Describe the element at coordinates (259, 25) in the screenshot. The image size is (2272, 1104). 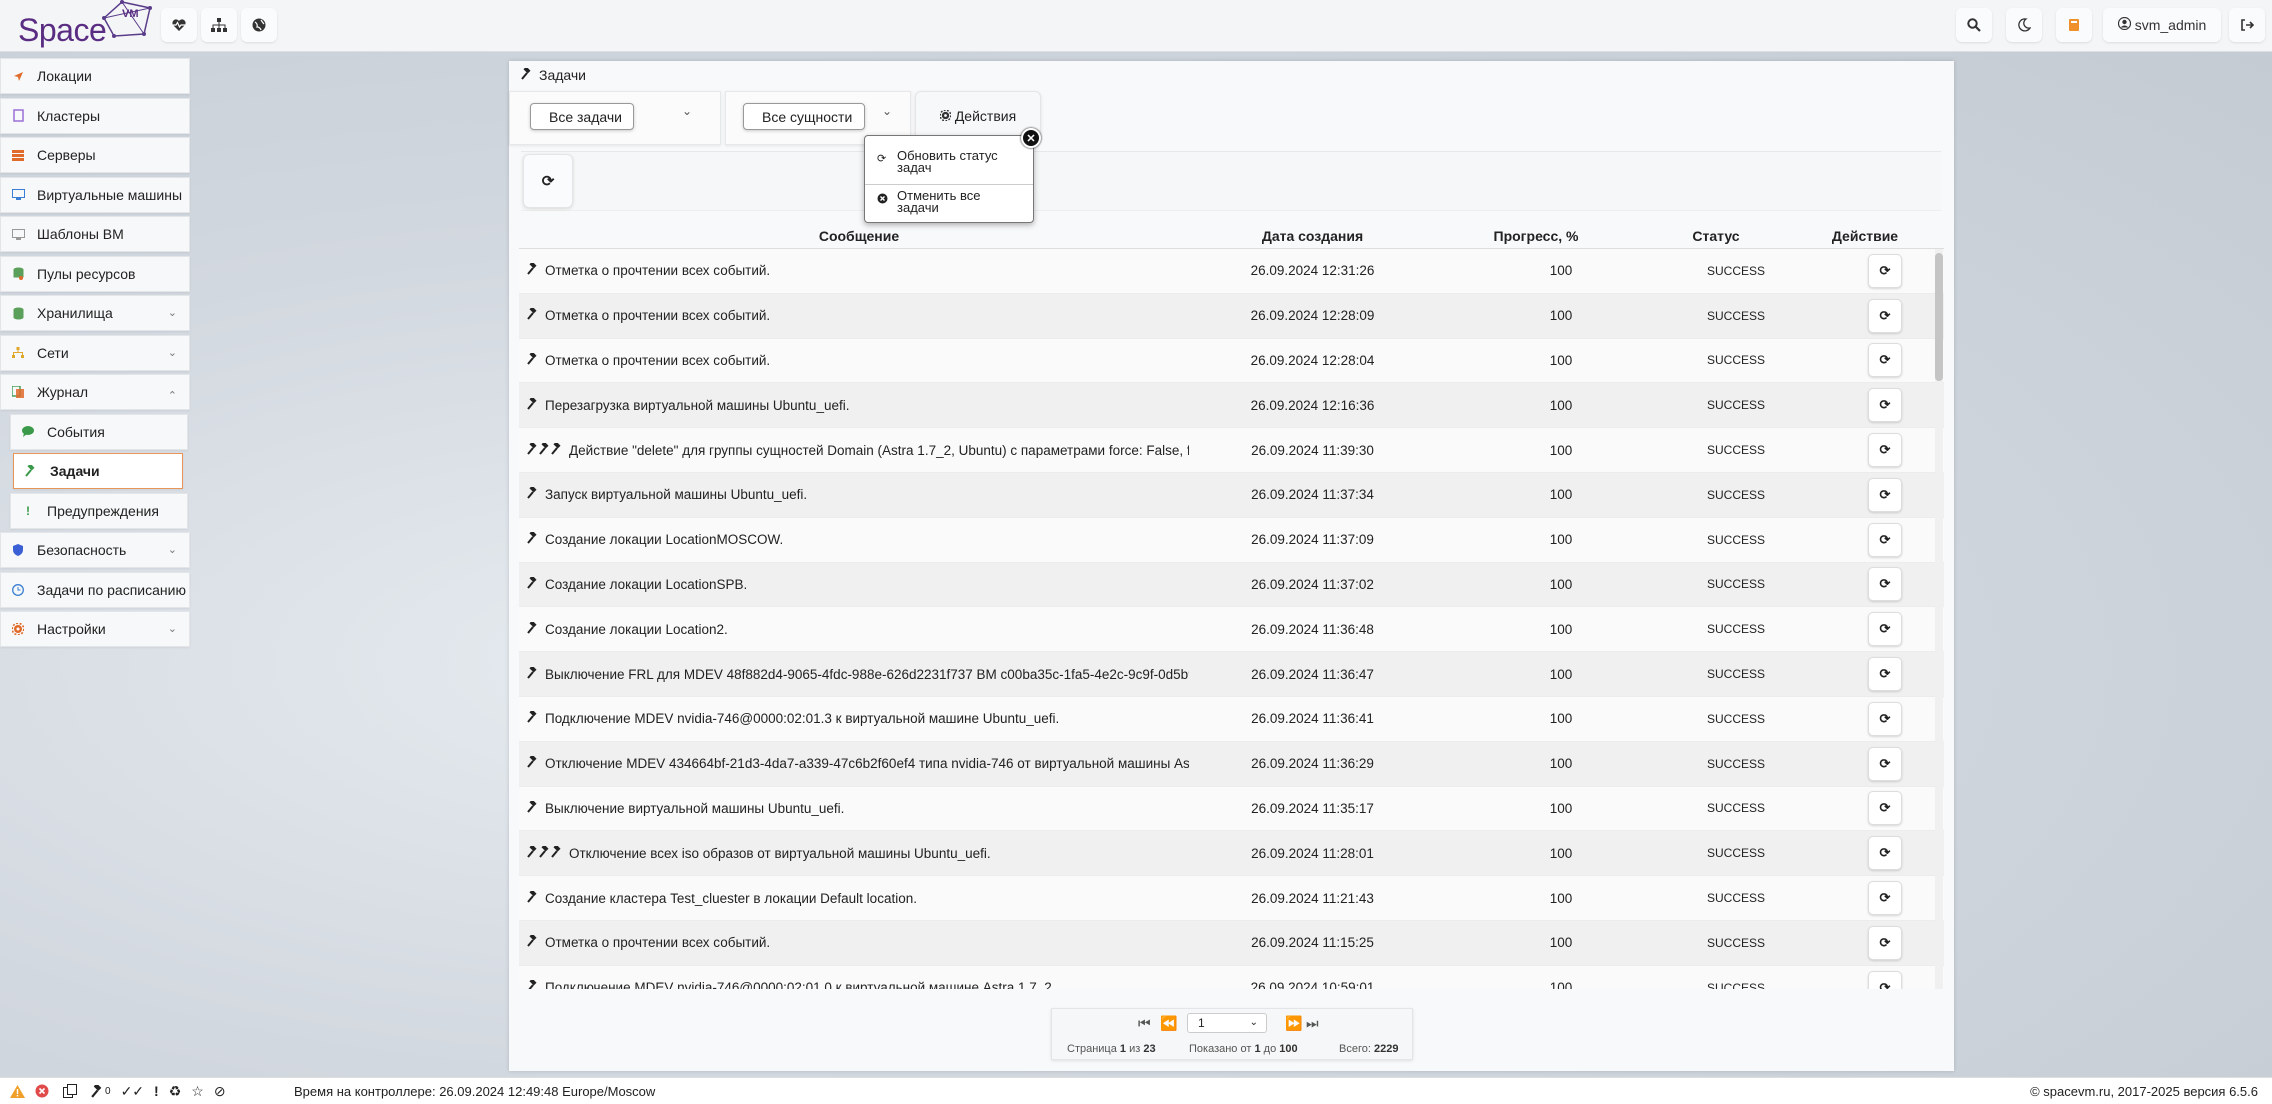
I see `globe-icon` at that location.